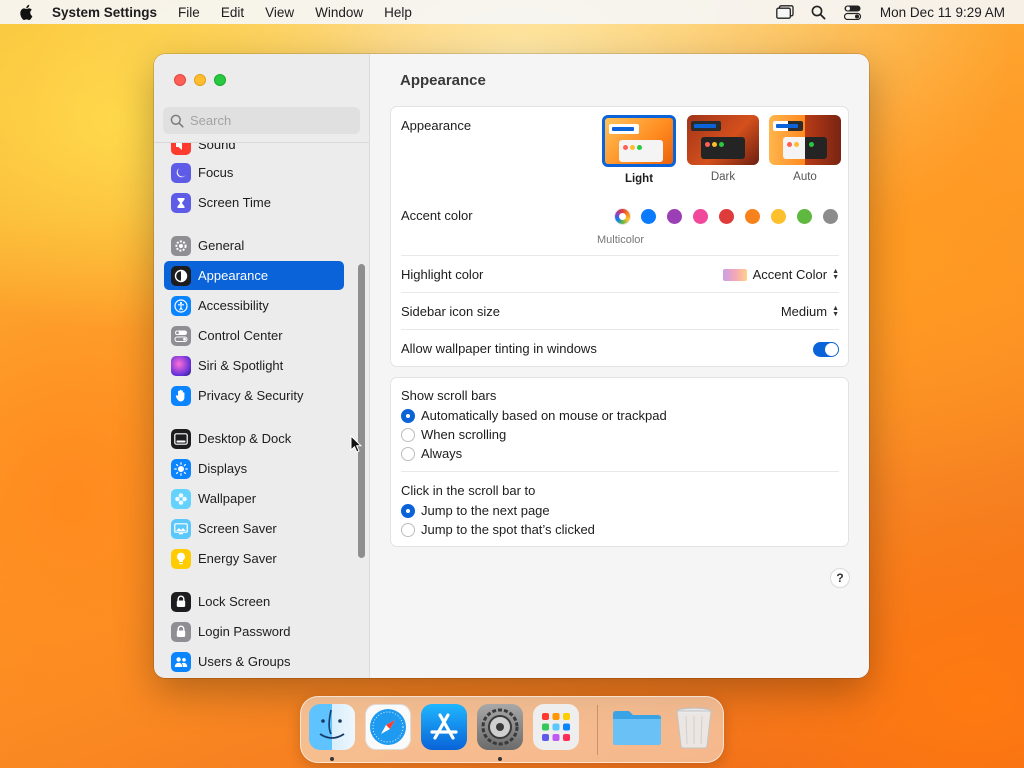 The image size is (1024, 768). What do you see at coordinates (200, 80) in the screenshot?
I see `minimize-window-button` at bounding box center [200, 80].